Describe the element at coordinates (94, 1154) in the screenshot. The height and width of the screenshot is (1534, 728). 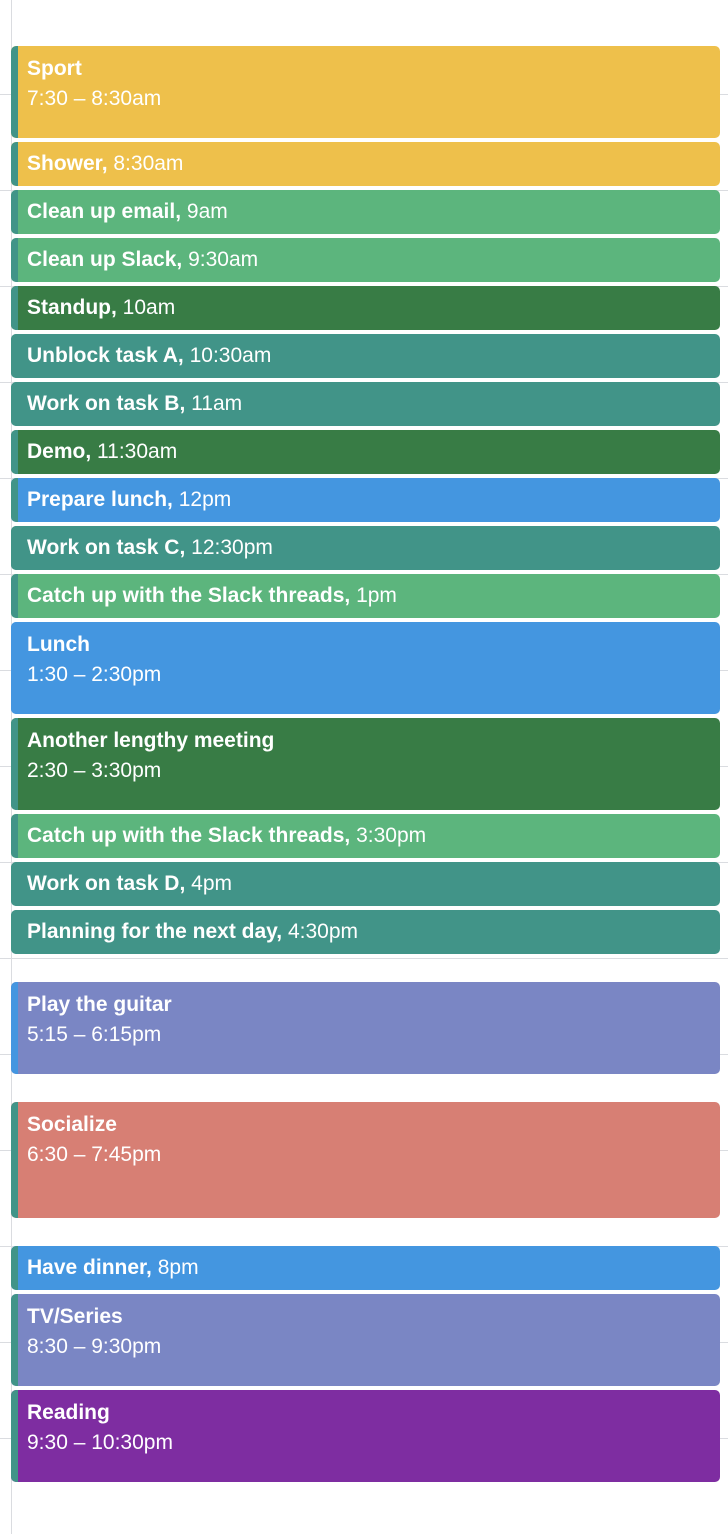
I see `event-time: 6:30 – 7:45pm` at that location.